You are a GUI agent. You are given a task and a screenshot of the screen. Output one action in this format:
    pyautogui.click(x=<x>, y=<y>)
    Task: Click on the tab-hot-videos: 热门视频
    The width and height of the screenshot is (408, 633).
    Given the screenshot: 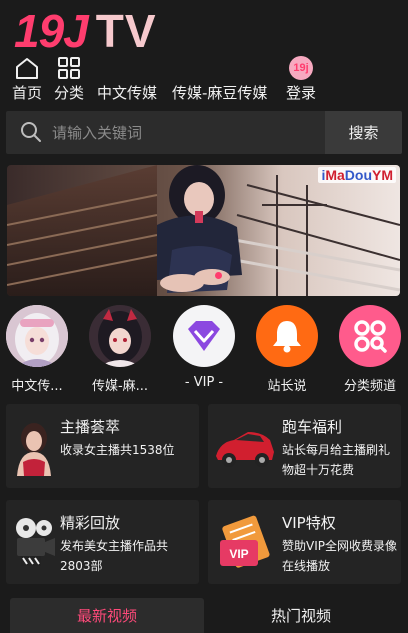 What is the action you would take?
    pyautogui.click(x=301, y=615)
    